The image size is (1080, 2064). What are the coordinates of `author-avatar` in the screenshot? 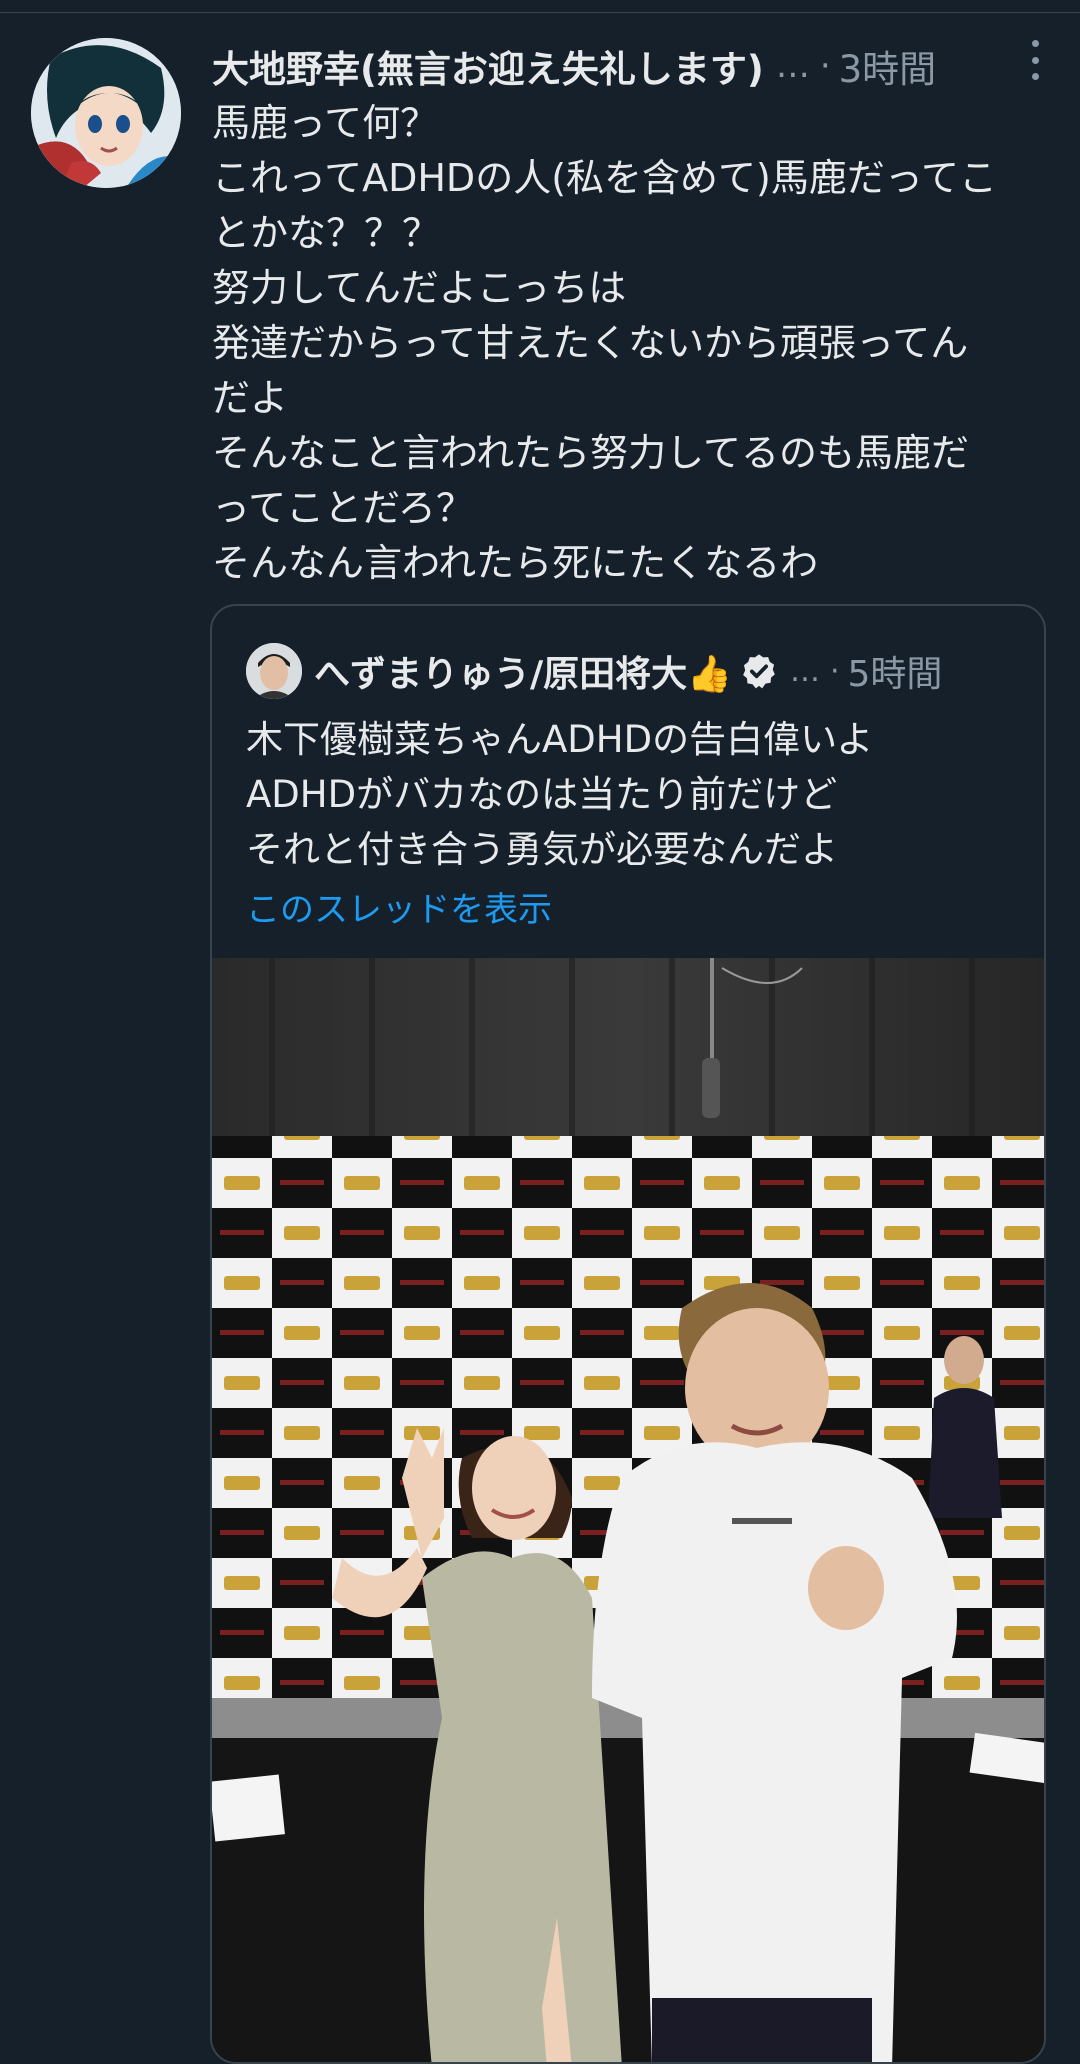 It's located at (106, 113).